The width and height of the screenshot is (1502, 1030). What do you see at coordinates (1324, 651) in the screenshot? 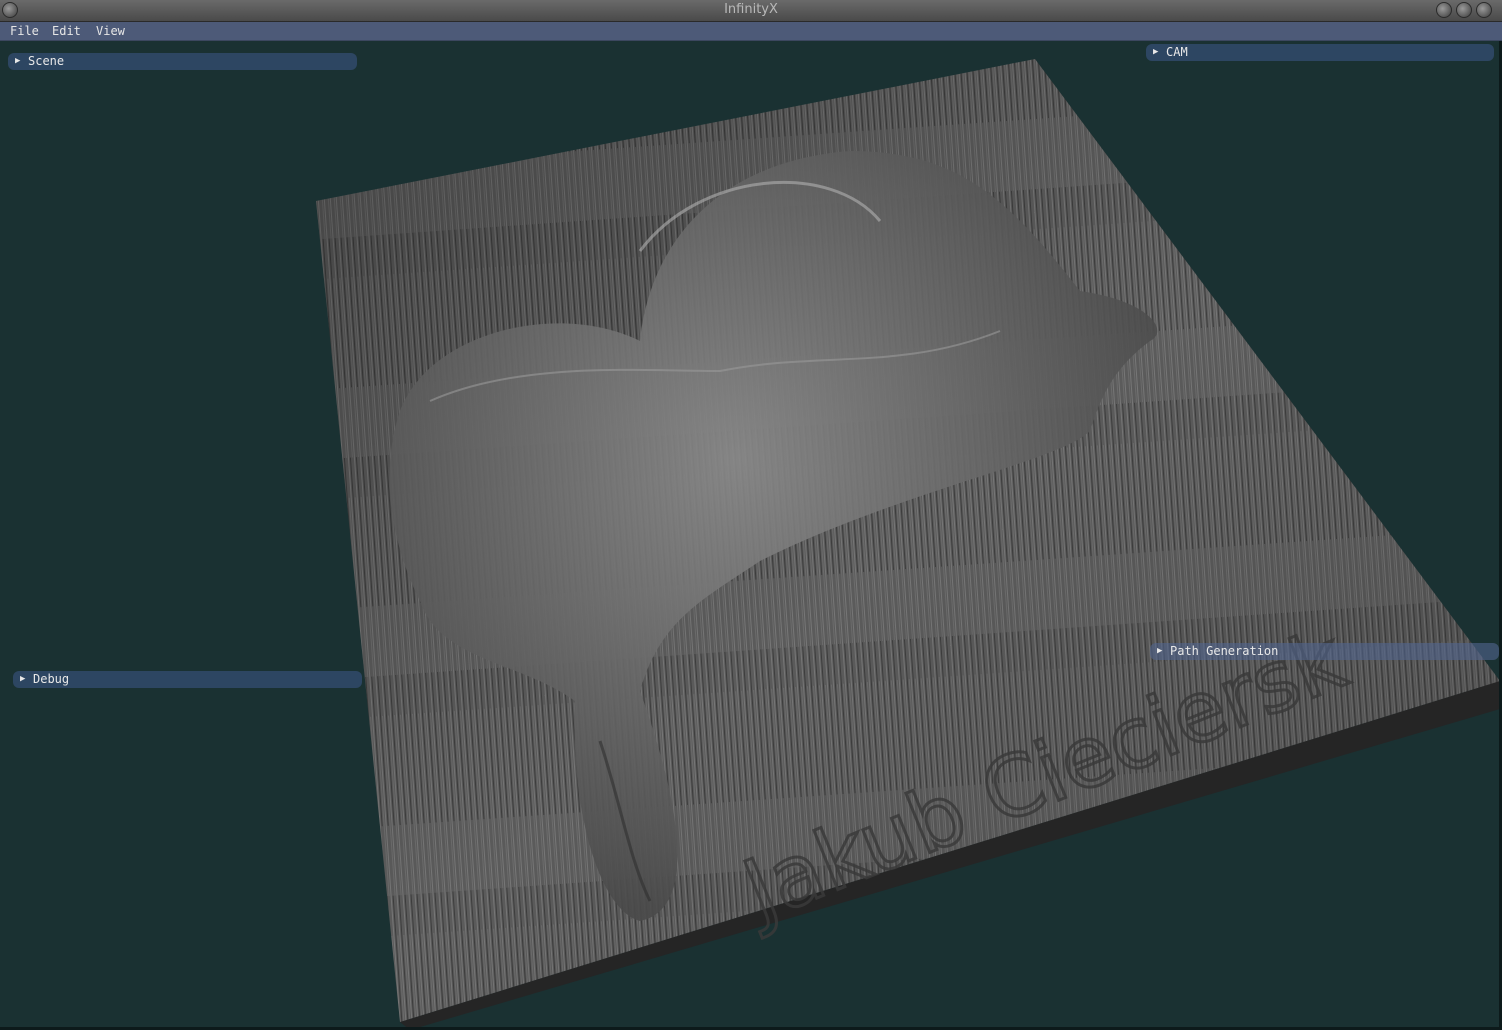
I see `path-generation-panel-header: ▶ Path Generation` at bounding box center [1324, 651].